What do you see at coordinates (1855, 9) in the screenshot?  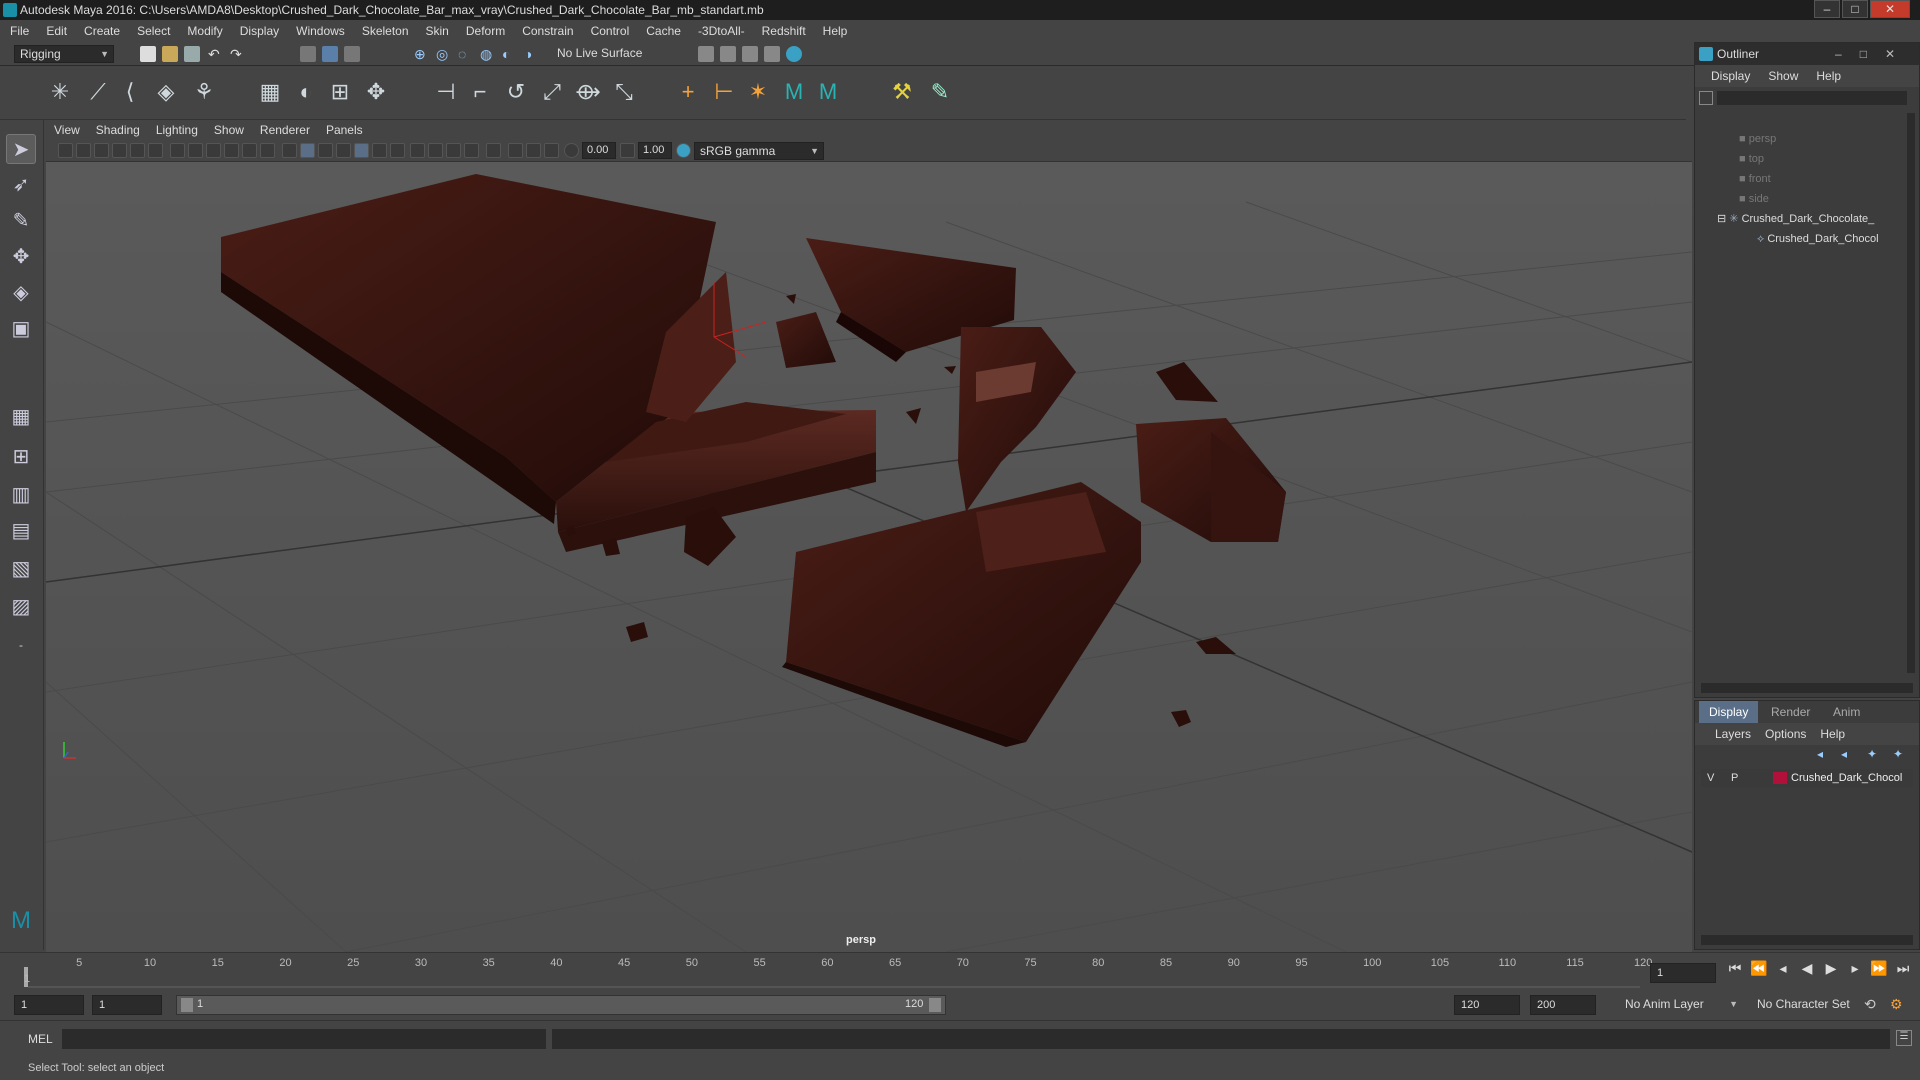 I see `maximize-button: □` at bounding box center [1855, 9].